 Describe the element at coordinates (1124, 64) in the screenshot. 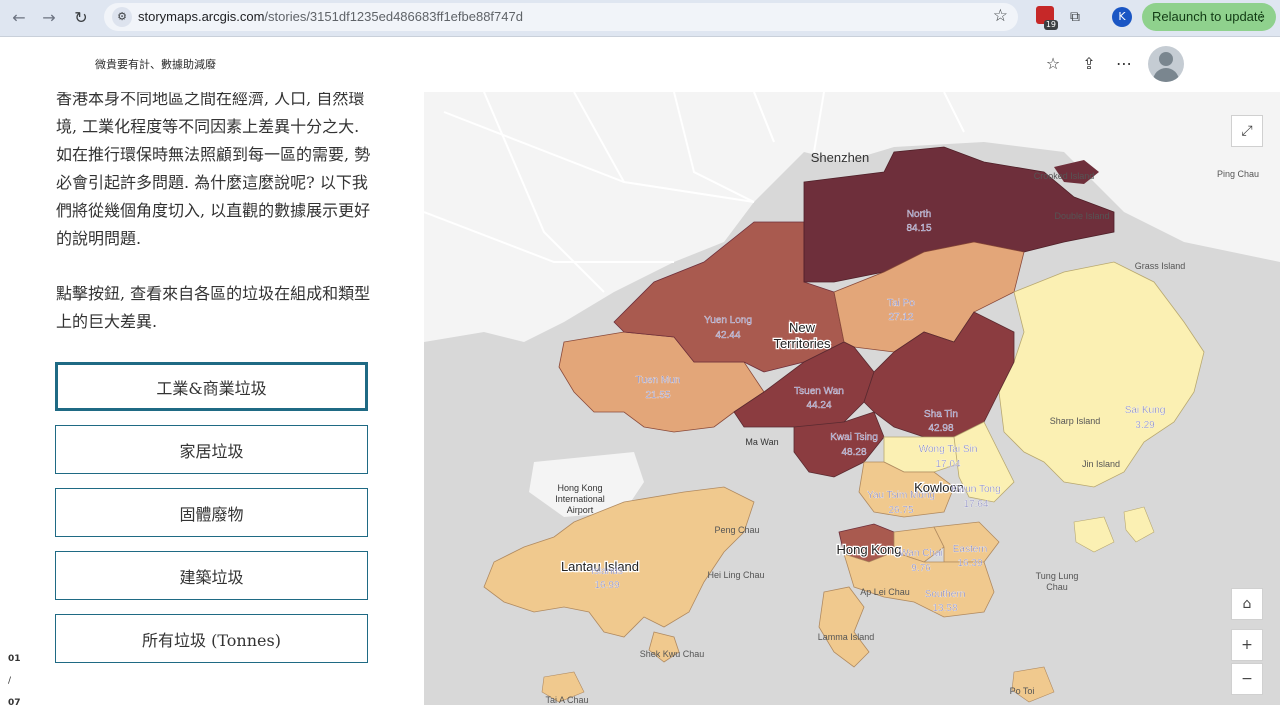

I see `more-options-icon: ⋯` at that location.